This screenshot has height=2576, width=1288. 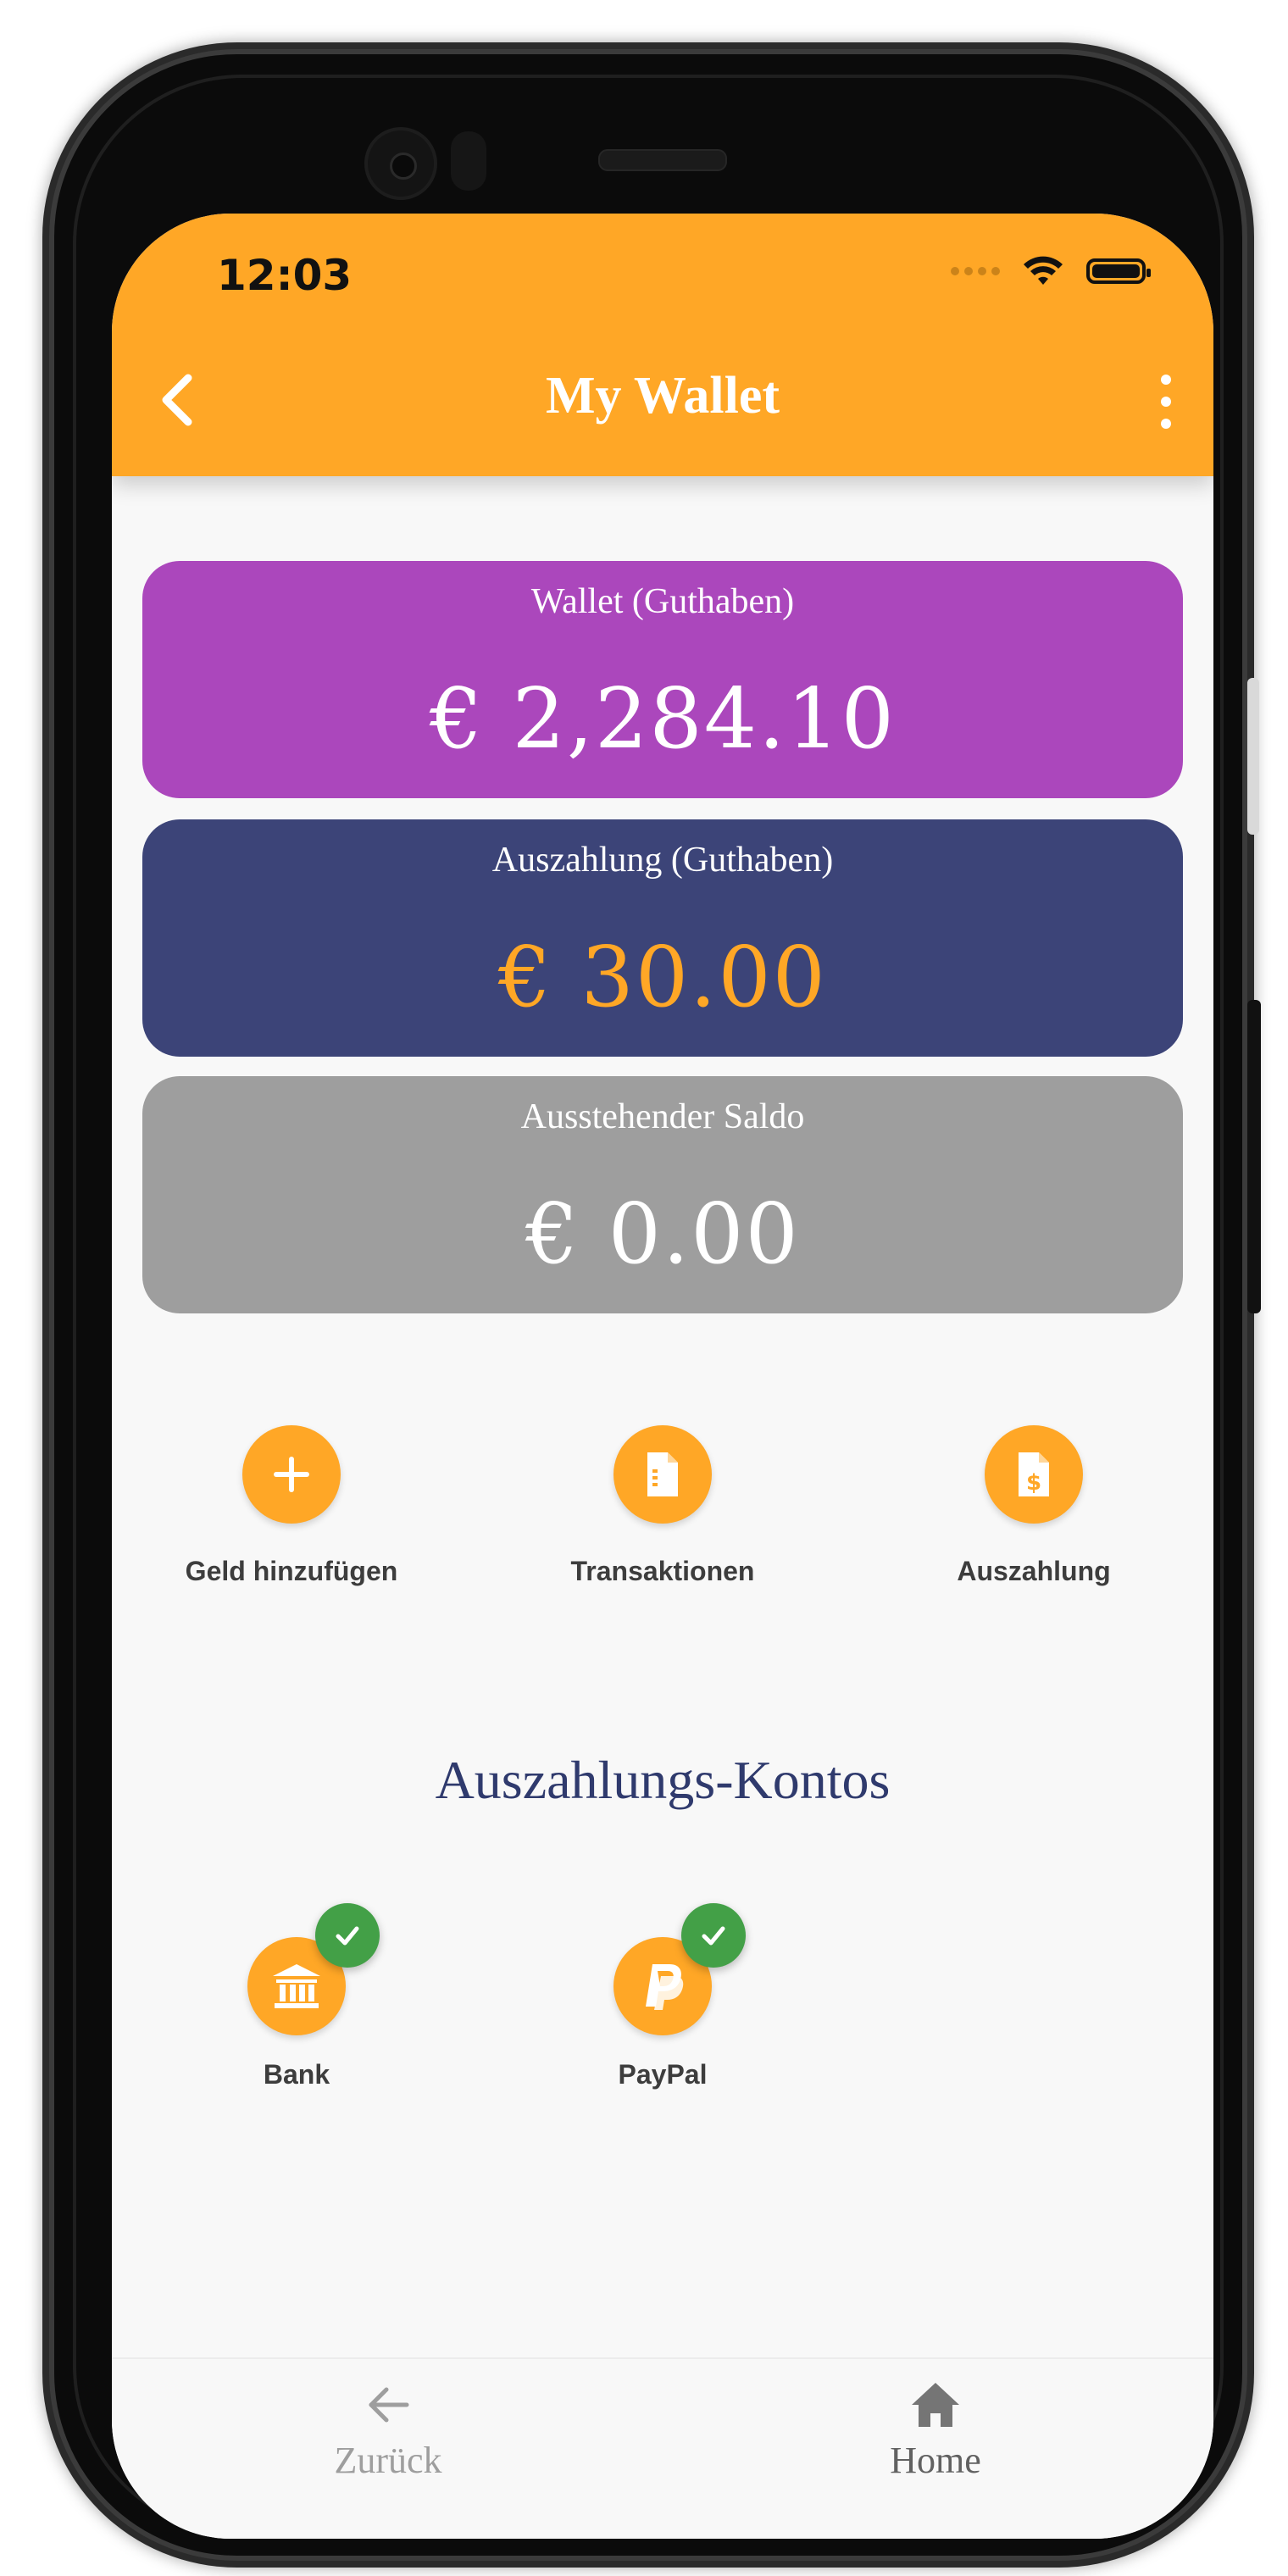 I want to click on transactions-button: Transaktionen, so click(x=663, y=1506).